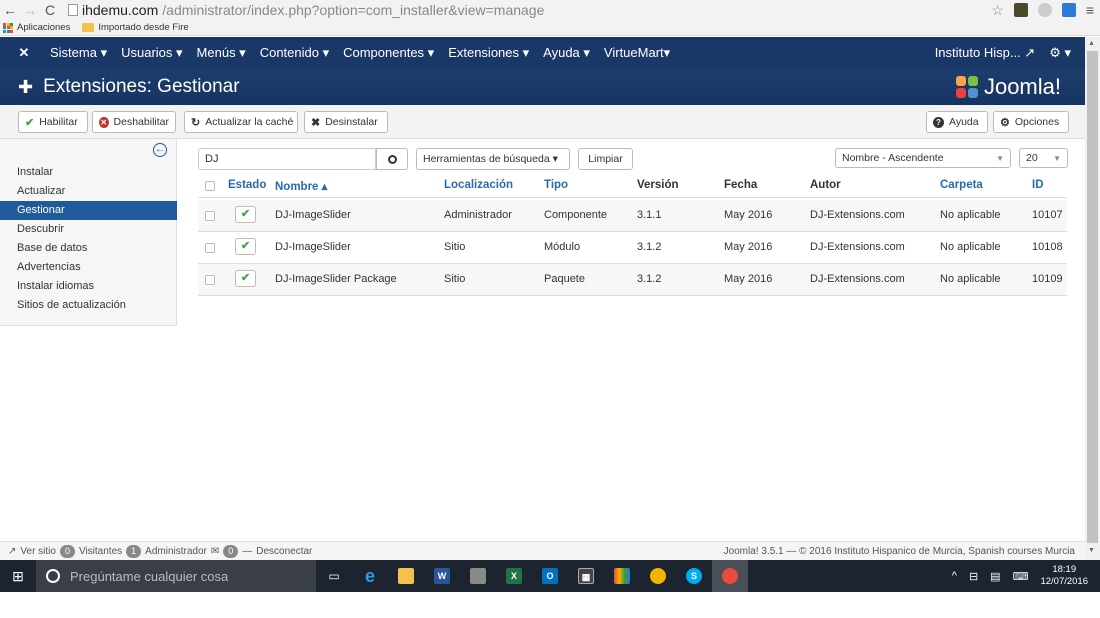 Image resolution: width=1100 pixels, height=618 pixels. I want to click on back-icon: ←, so click(10, 10).